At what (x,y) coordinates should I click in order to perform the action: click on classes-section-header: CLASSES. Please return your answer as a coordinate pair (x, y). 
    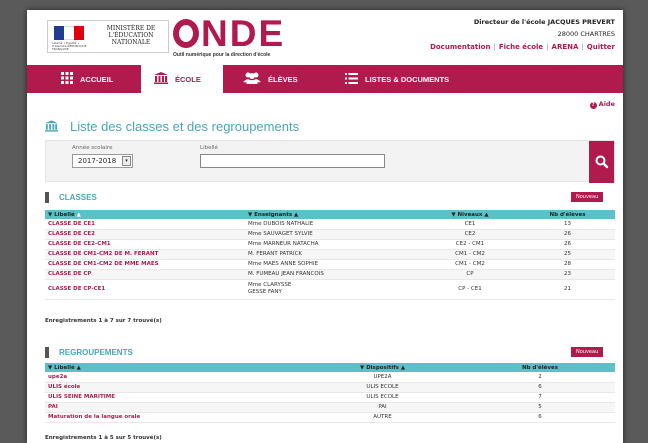
    Looking at the image, I should click on (330, 197).